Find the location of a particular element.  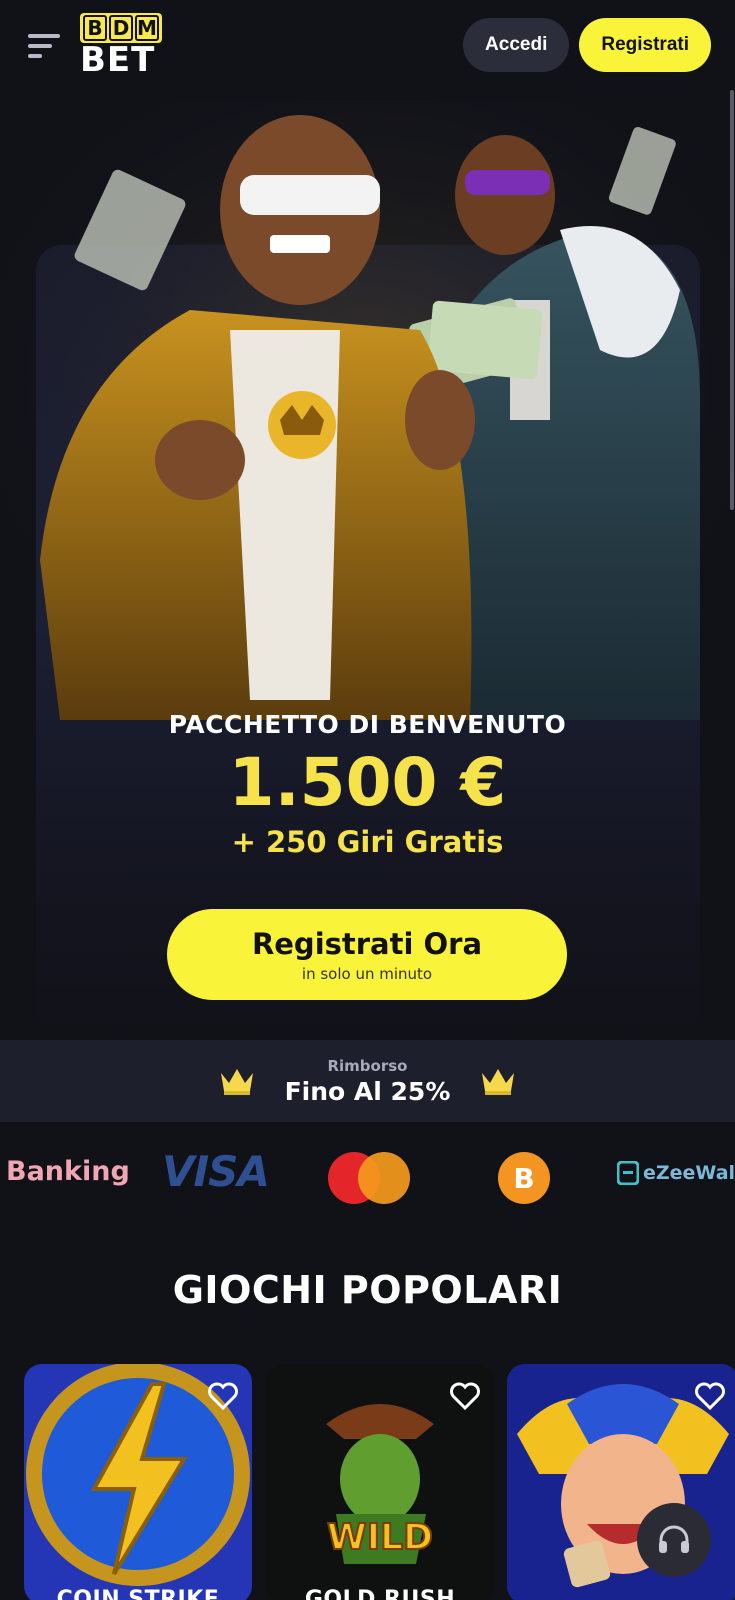

cashback-banner: Rimborso Fino Al 25% is located at coordinates (367, 1081).